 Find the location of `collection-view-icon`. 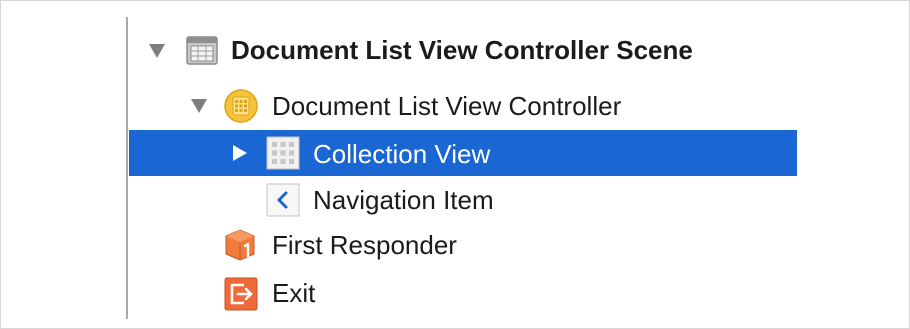

collection-view-icon is located at coordinates (283, 153).